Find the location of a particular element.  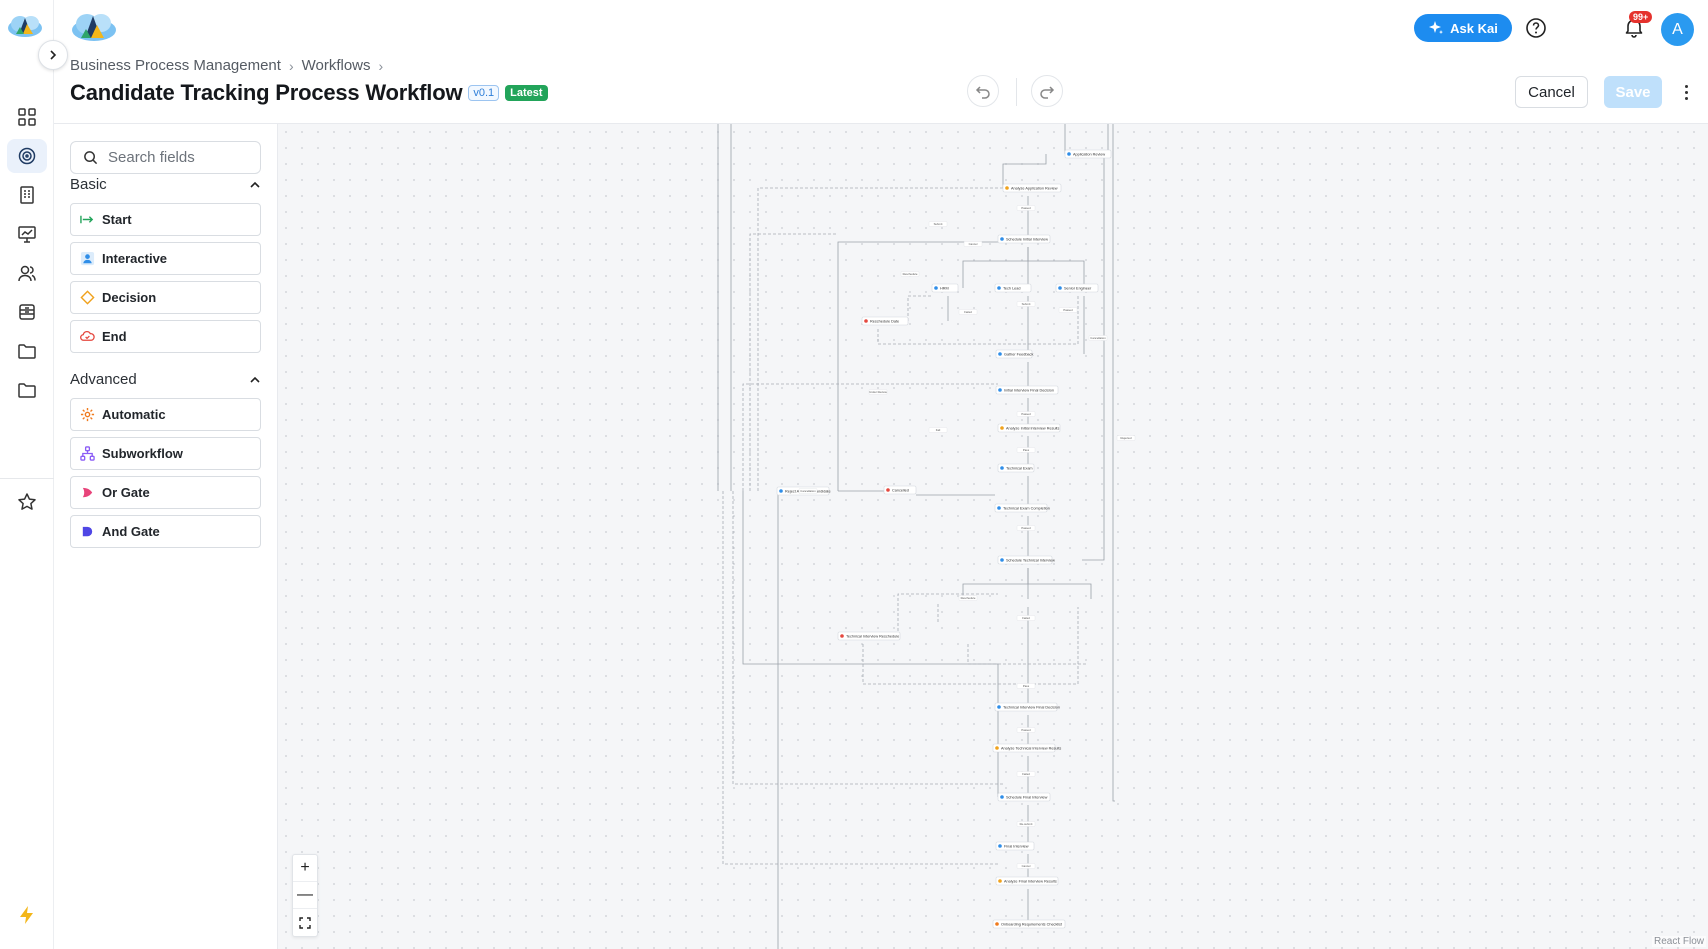

edge-label: Passed is located at coordinates (1026, 730).